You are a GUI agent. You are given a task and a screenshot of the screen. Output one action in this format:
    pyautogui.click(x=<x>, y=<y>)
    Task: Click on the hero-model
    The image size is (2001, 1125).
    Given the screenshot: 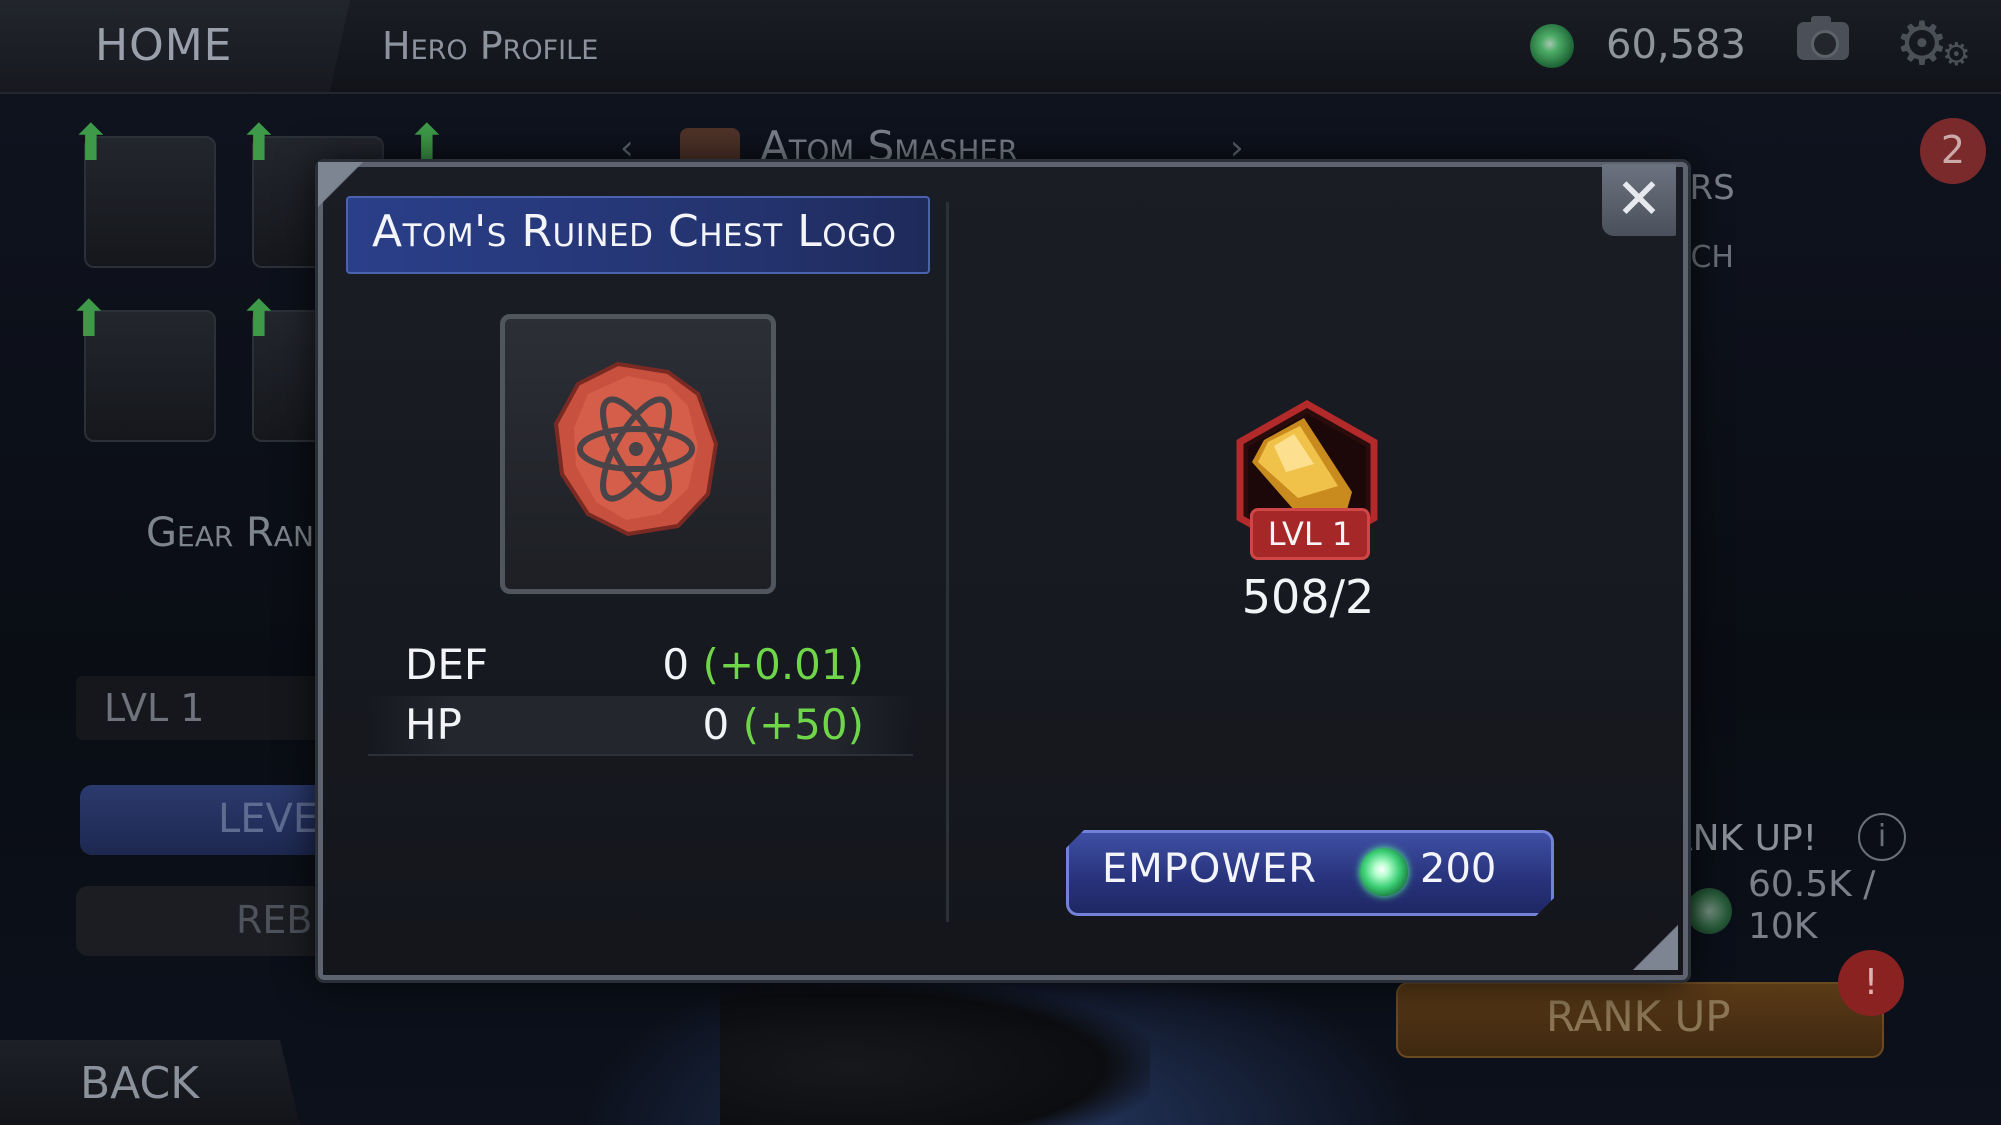 What is the action you would take?
    pyautogui.click(x=935, y=1052)
    